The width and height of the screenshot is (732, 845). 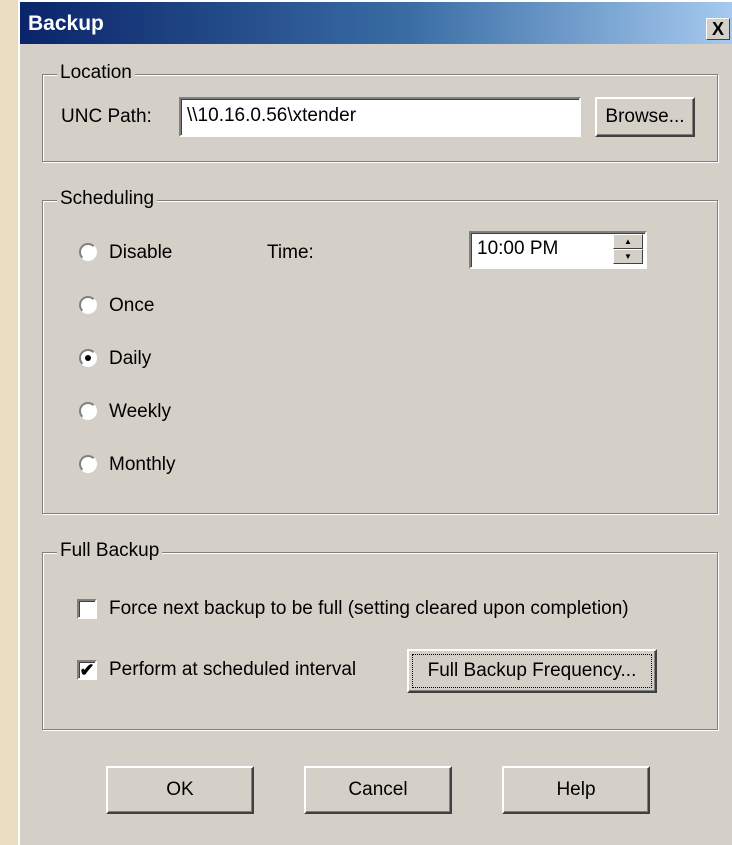 What do you see at coordinates (96, 73) in the screenshot?
I see `location-legend: Location` at bounding box center [96, 73].